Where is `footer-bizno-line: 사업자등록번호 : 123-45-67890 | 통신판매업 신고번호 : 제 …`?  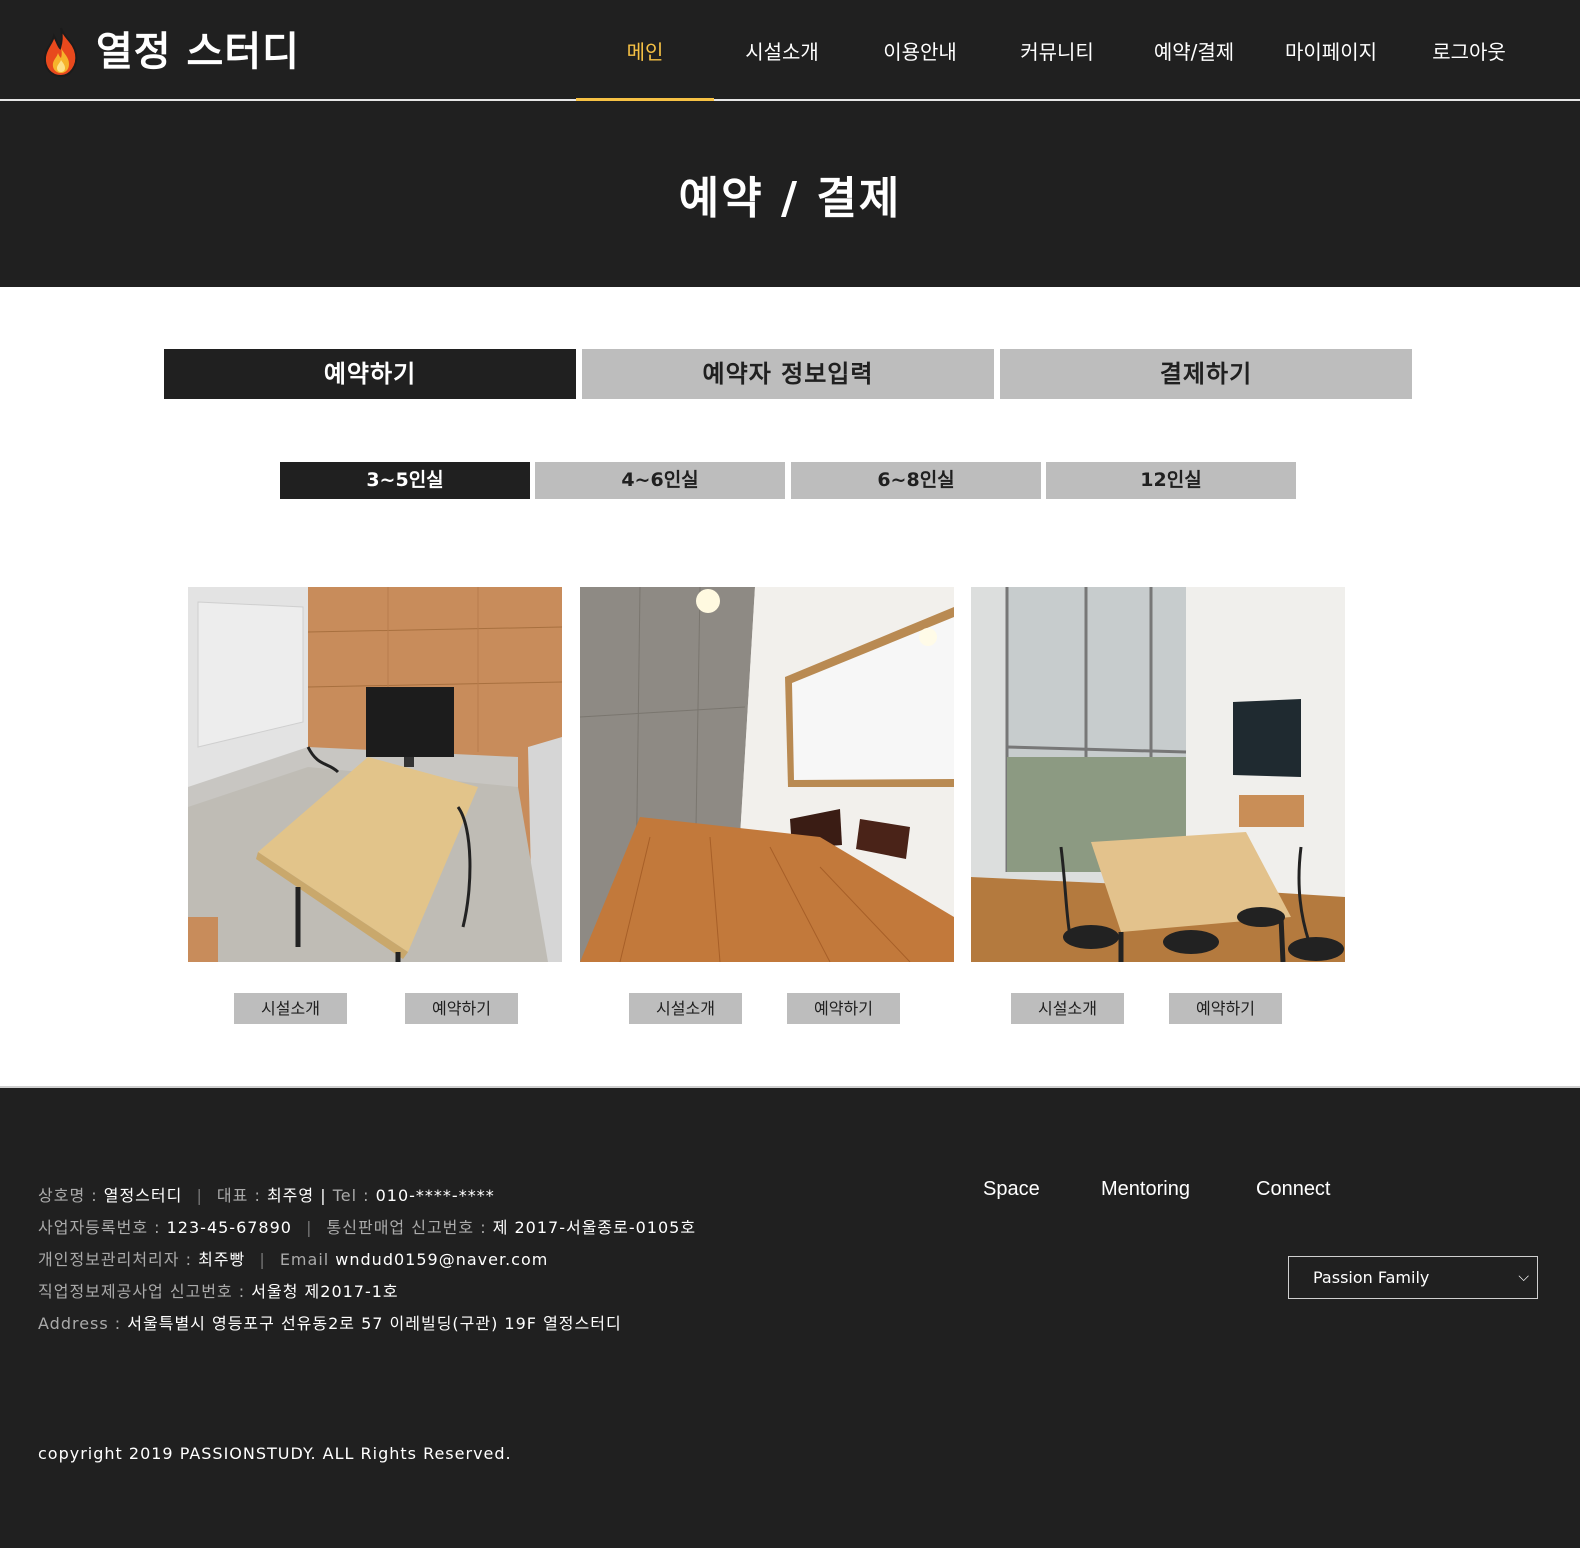 footer-bizno-line: 사업자등록번호 : 123-45-67890 | 통신판매업 신고번호 : 제 … is located at coordinates (367, 1227).